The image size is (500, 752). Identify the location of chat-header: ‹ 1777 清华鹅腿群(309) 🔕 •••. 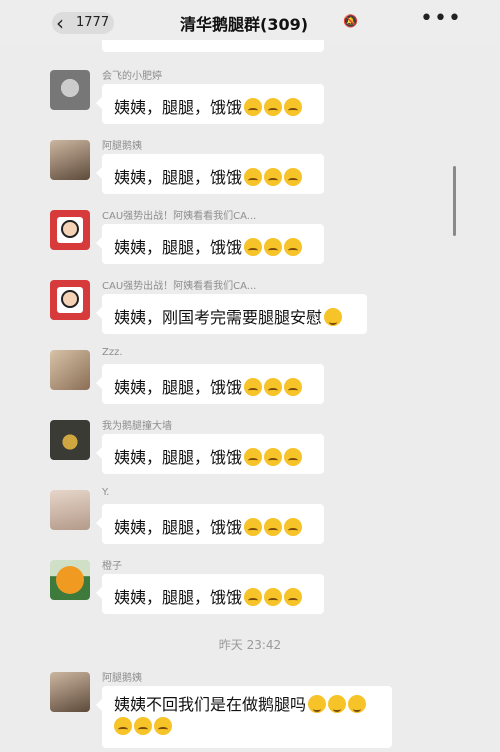
(250, 22).